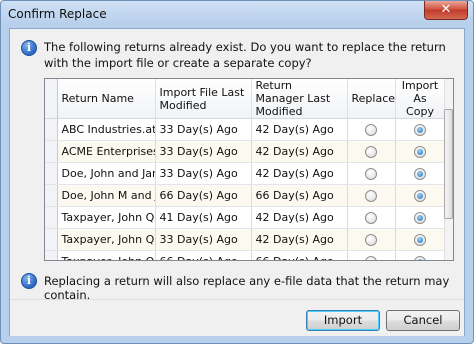  I want to click on info-icon: i, so click(29, 48).